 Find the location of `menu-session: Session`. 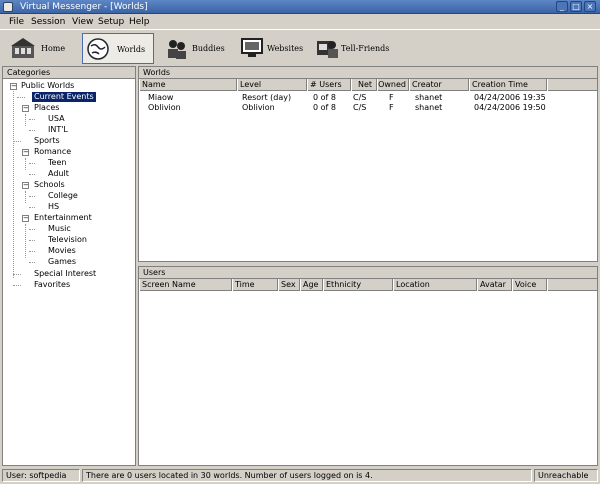

menu-session: Session is located at coordinates (48, 22).